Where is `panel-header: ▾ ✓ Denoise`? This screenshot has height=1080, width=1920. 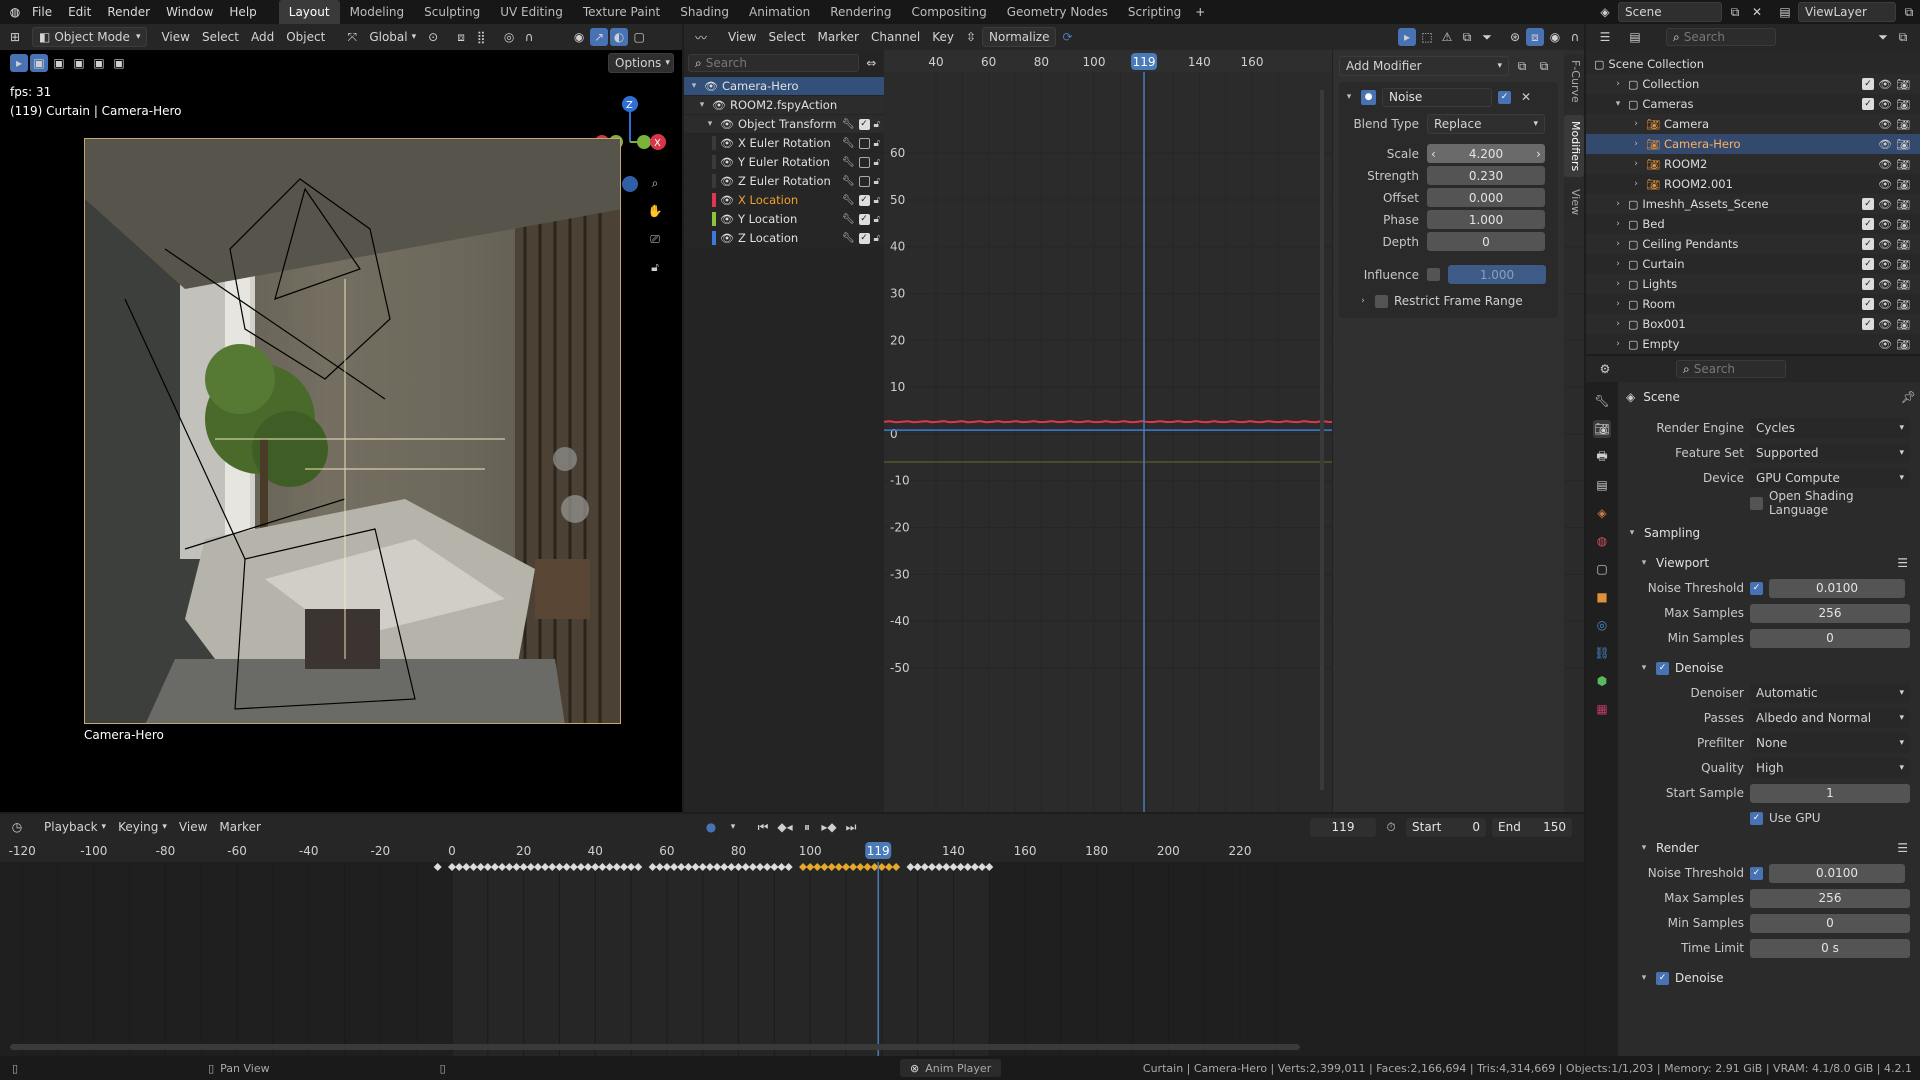 panel-header: ▾ ✓ Denoise is located at coordinates (1771, 978).